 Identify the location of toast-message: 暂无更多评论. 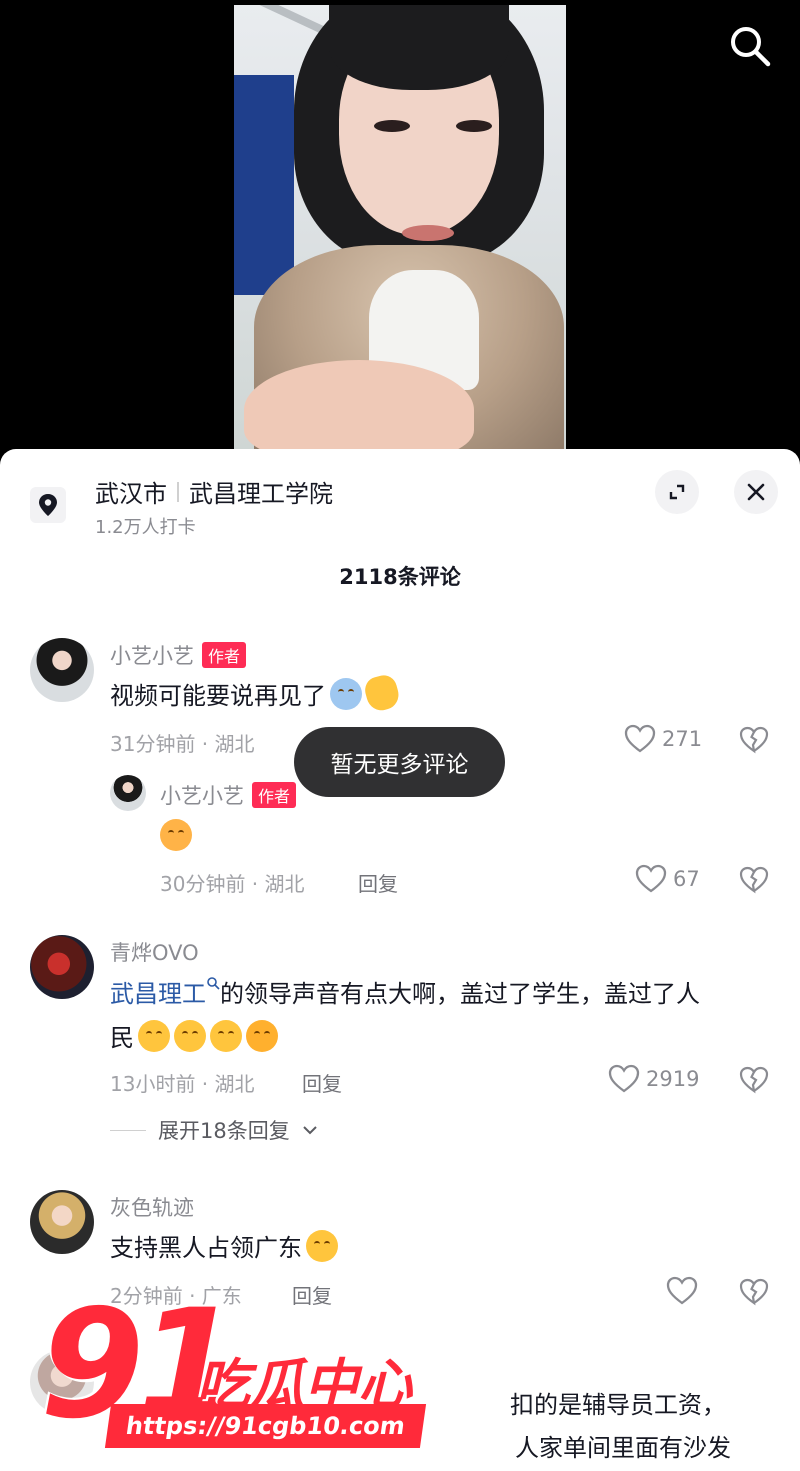
(399, 762).